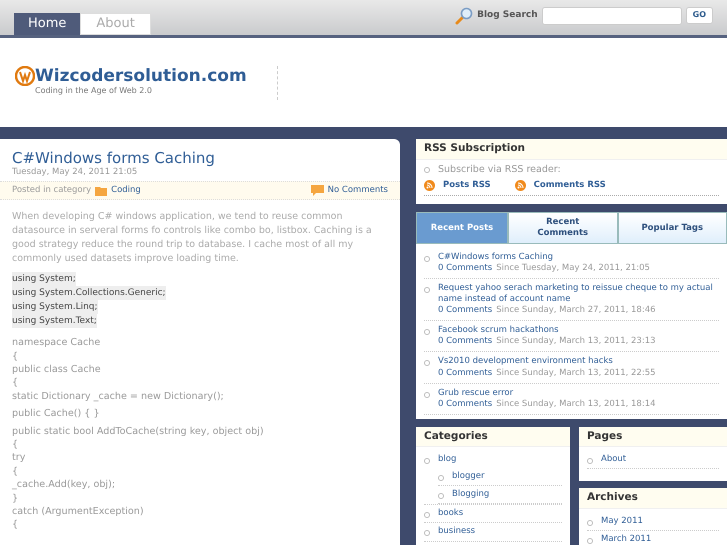 Image resolution: width=727 pixels, height=545 pixels. I want to click on category-link: business, so click(457, 532).